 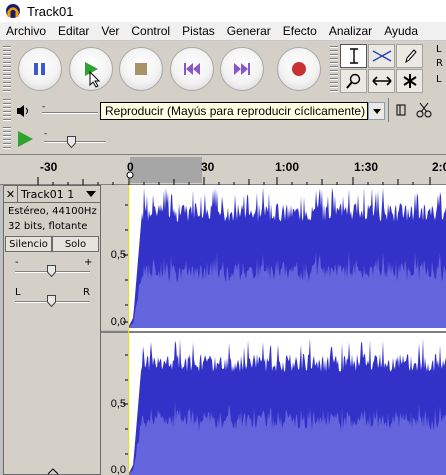 I want to click on zoom-tool, so click(x=353, y=81).